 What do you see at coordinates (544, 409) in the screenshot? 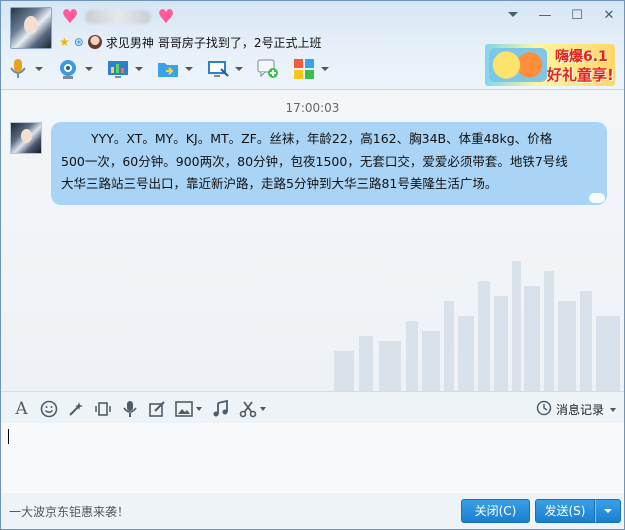
I see `clock-icon` at bounding box center [544, 409].